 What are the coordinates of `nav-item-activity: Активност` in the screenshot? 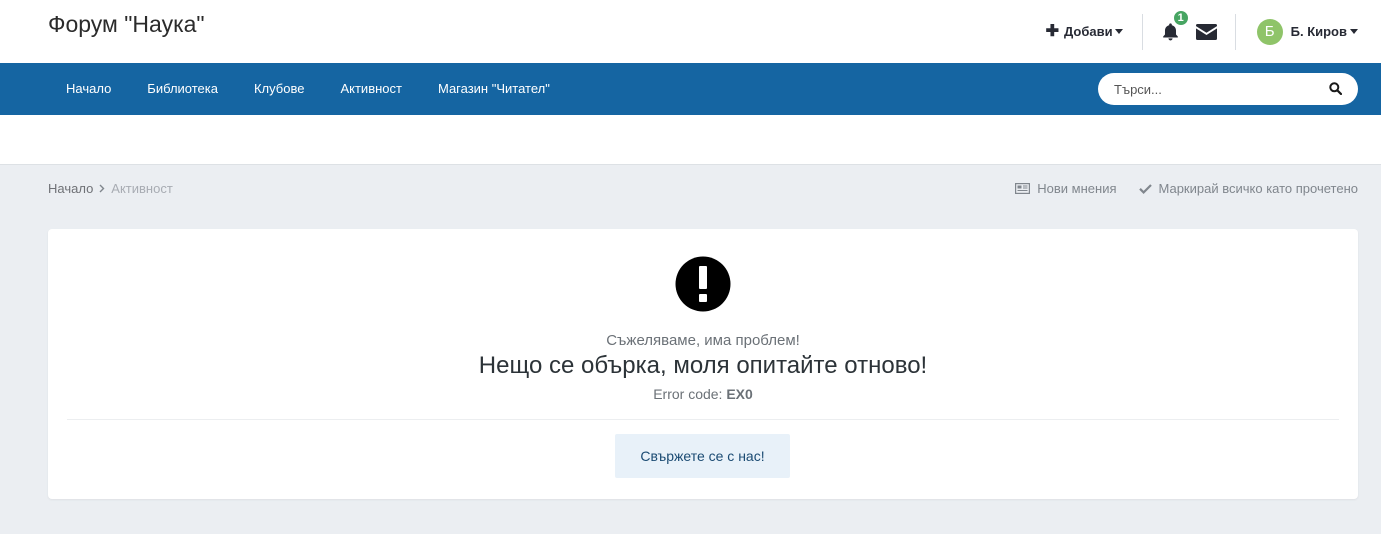 It's located at (371, 89).